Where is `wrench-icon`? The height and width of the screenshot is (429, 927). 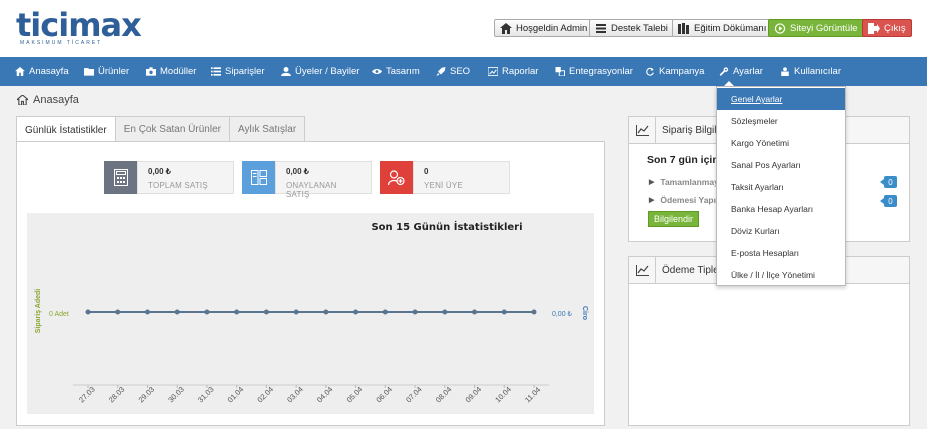
wrench-icon is located at coordinates (724, 71).